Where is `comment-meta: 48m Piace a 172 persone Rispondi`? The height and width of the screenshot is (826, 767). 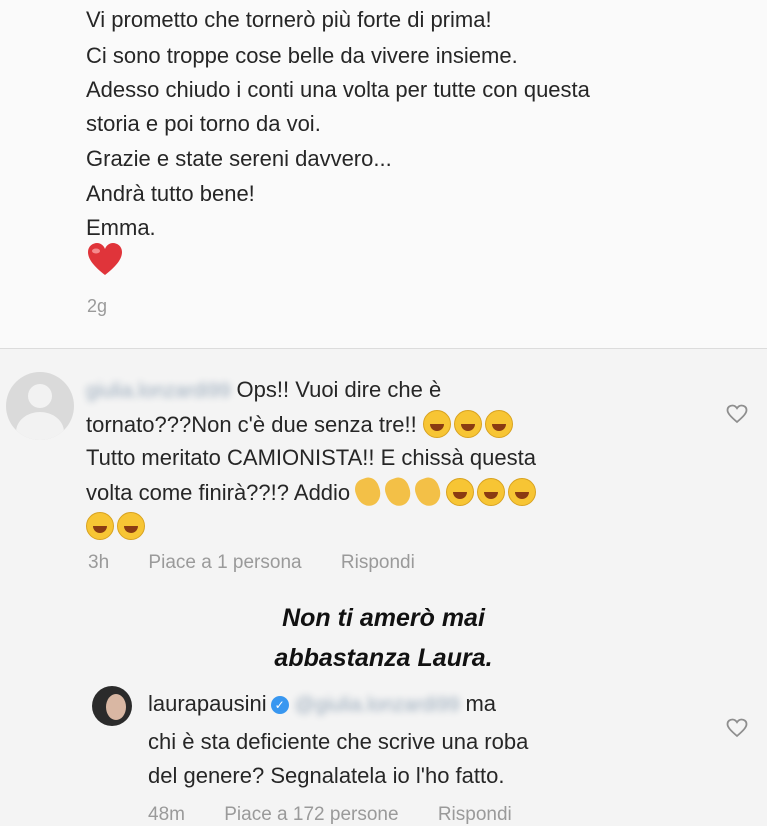 comment-meta: 48m Piace a 172 persone Rispondi is located at coordinates (347, 815).